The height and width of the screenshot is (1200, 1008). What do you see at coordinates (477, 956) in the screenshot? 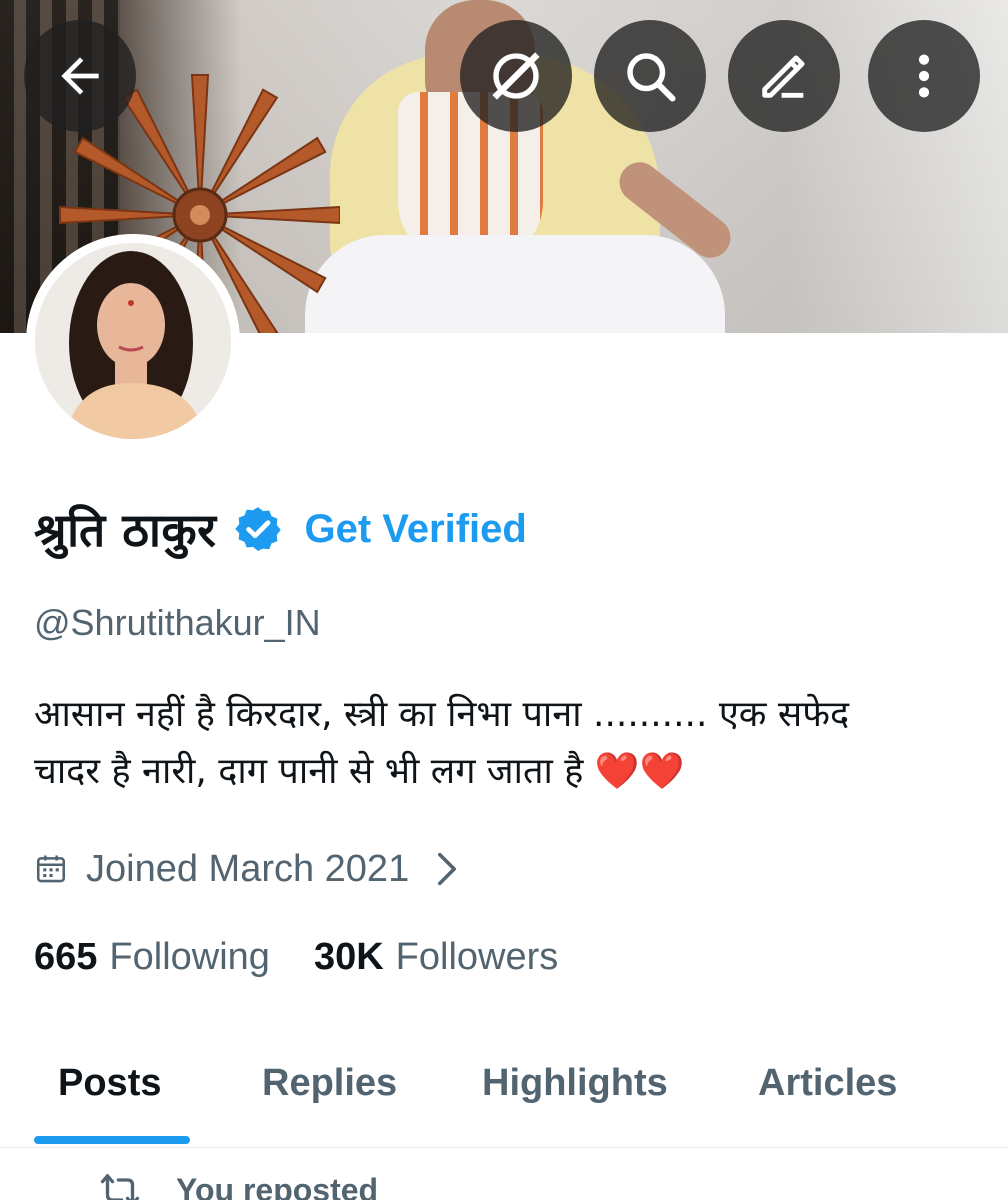
I see `followers-label: Followers` at bounding box center [477, 956].